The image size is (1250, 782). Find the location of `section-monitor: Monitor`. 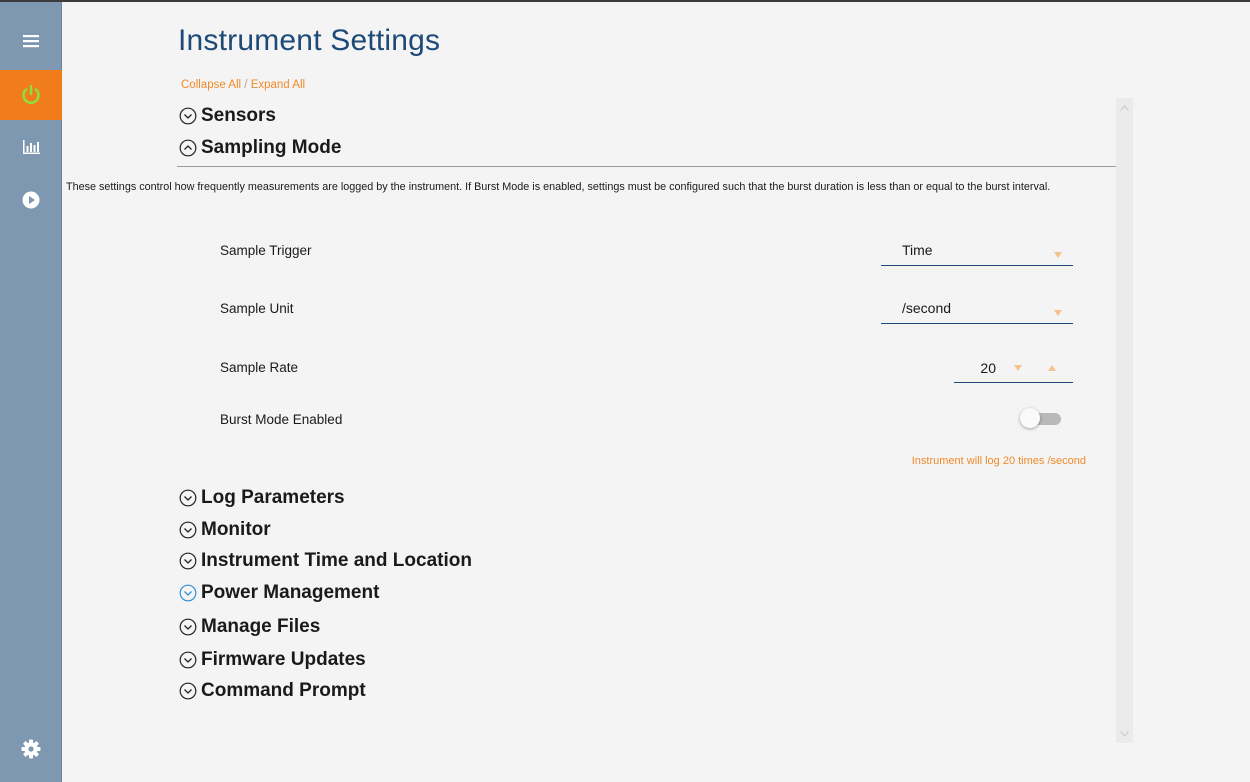

section-monitor: Monitor is located at coordinates (225, 530).